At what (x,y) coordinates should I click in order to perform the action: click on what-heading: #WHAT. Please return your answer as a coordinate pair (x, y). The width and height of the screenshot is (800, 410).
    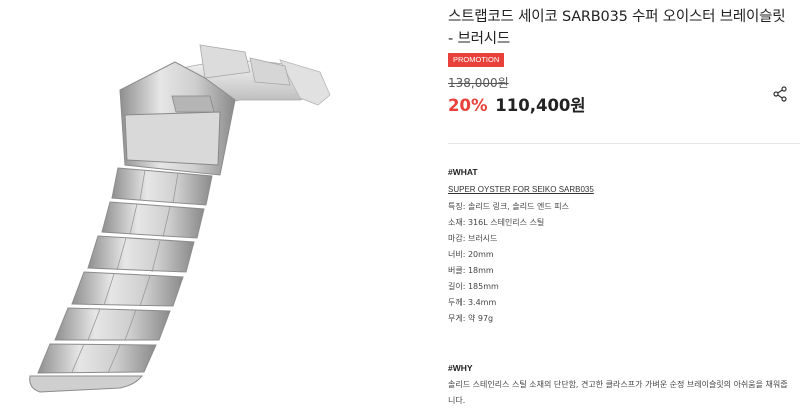
    Looking at the image, I should click on (463, 172).